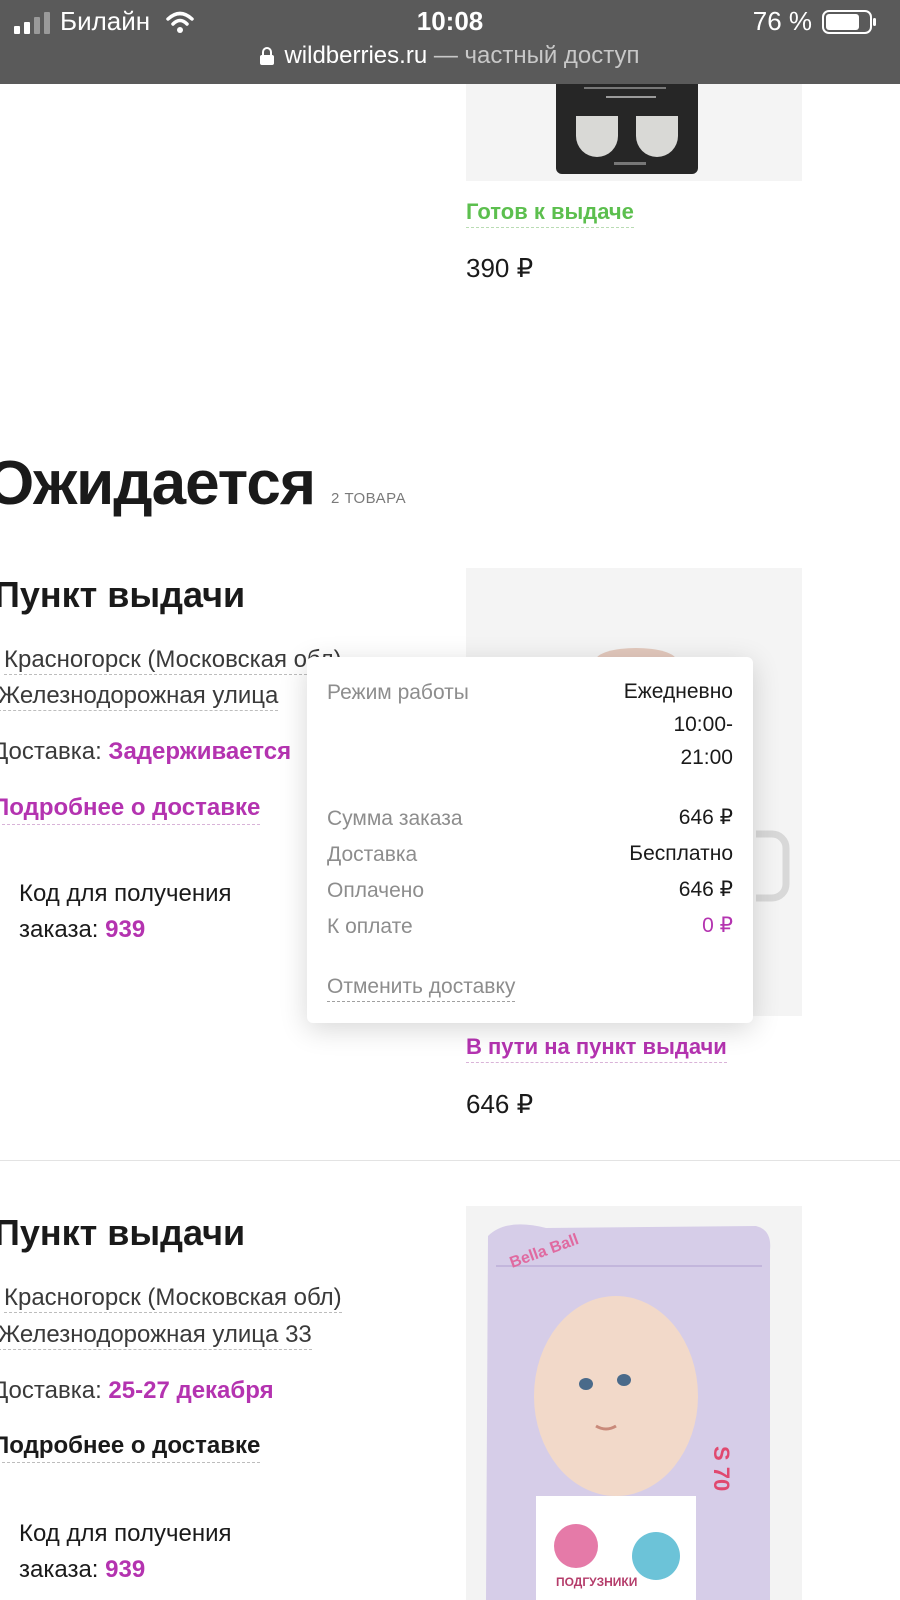 The image size is (900, 1600). I want to click on working-hours-open: 10:00-, so click(703, 724).